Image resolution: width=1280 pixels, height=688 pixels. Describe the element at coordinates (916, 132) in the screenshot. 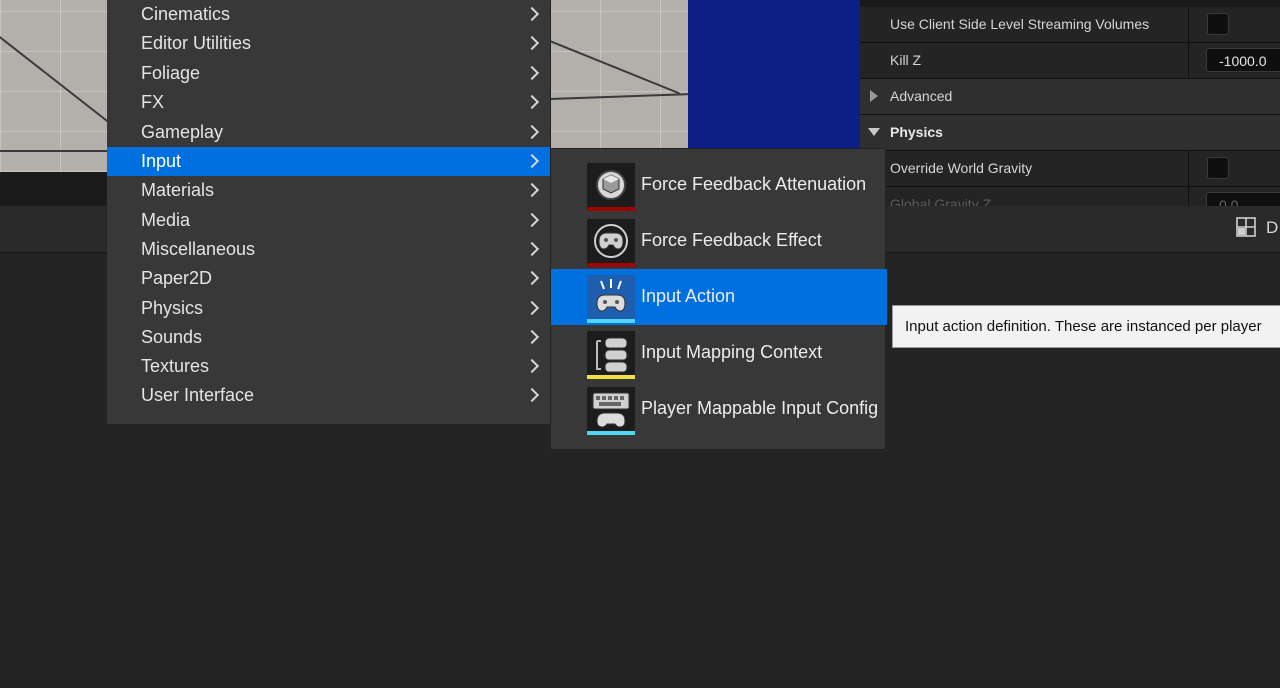

I see `section-label: Physics` at that location.